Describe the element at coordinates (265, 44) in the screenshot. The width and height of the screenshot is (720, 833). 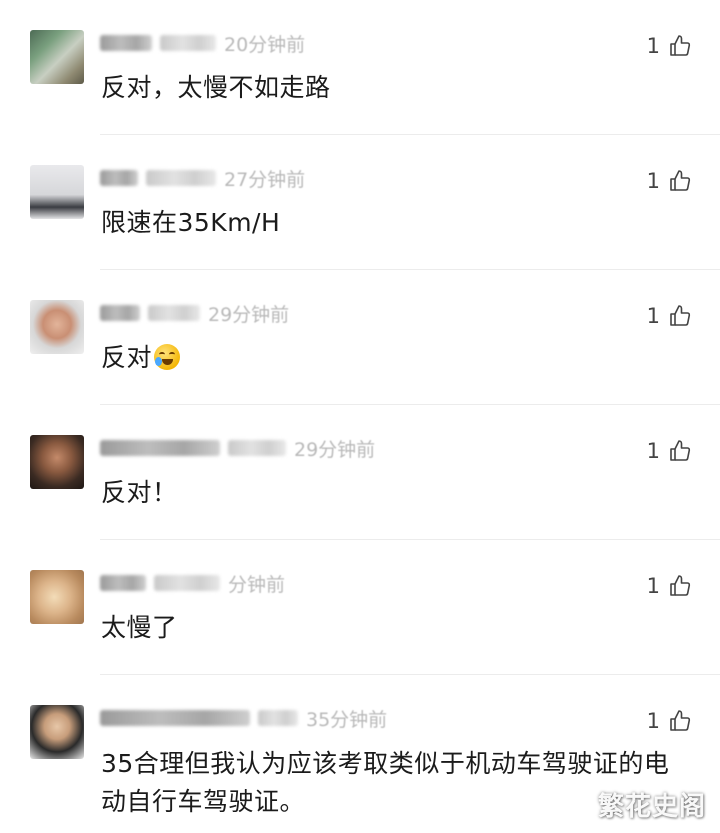
I see `comment-time: 20分钟前` at that location.